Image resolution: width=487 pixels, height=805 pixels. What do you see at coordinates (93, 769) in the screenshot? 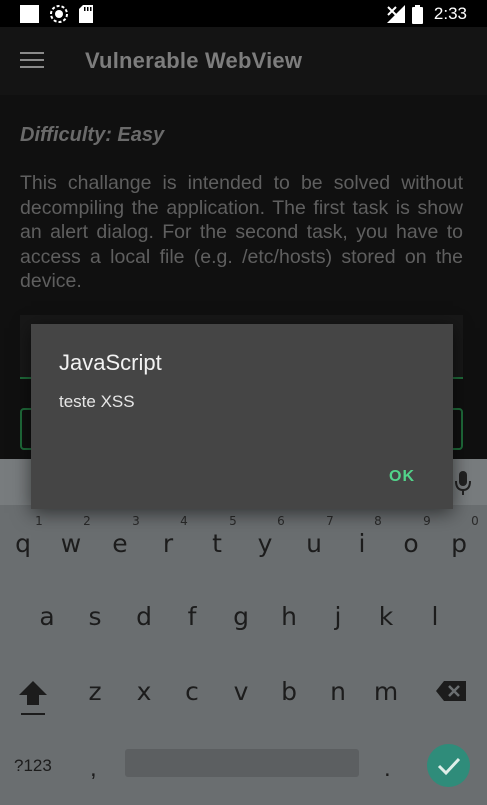
I see `comma-key: ,` at bounding box center [93, 769].